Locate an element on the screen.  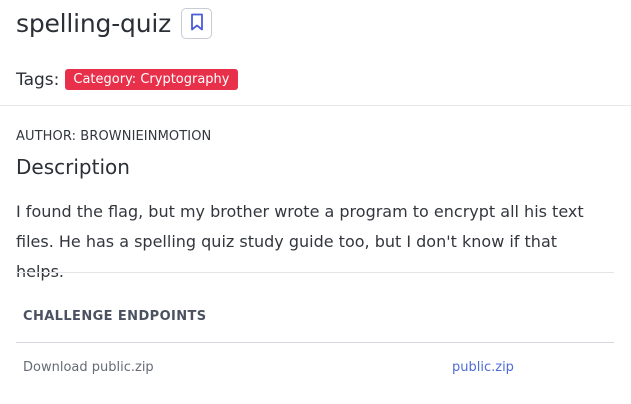
tags-row: Tags: Category: Cryptography is located at coordinates (127, 79).